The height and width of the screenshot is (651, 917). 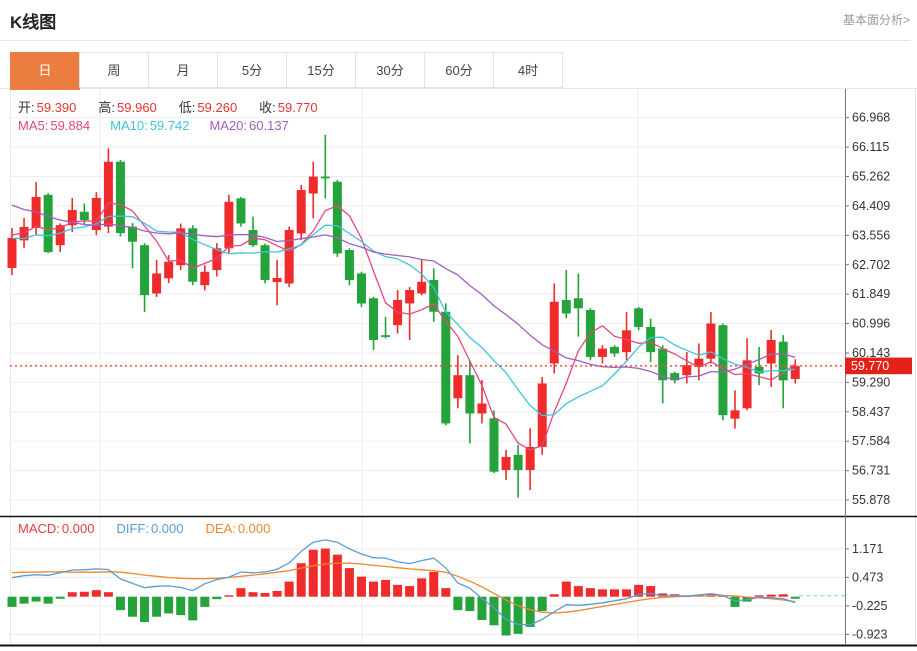 What do you see at coordinates (871, 412) in the screenshot?
I see `axis-tick-label: 58.437` at bounding box center [871, 412].